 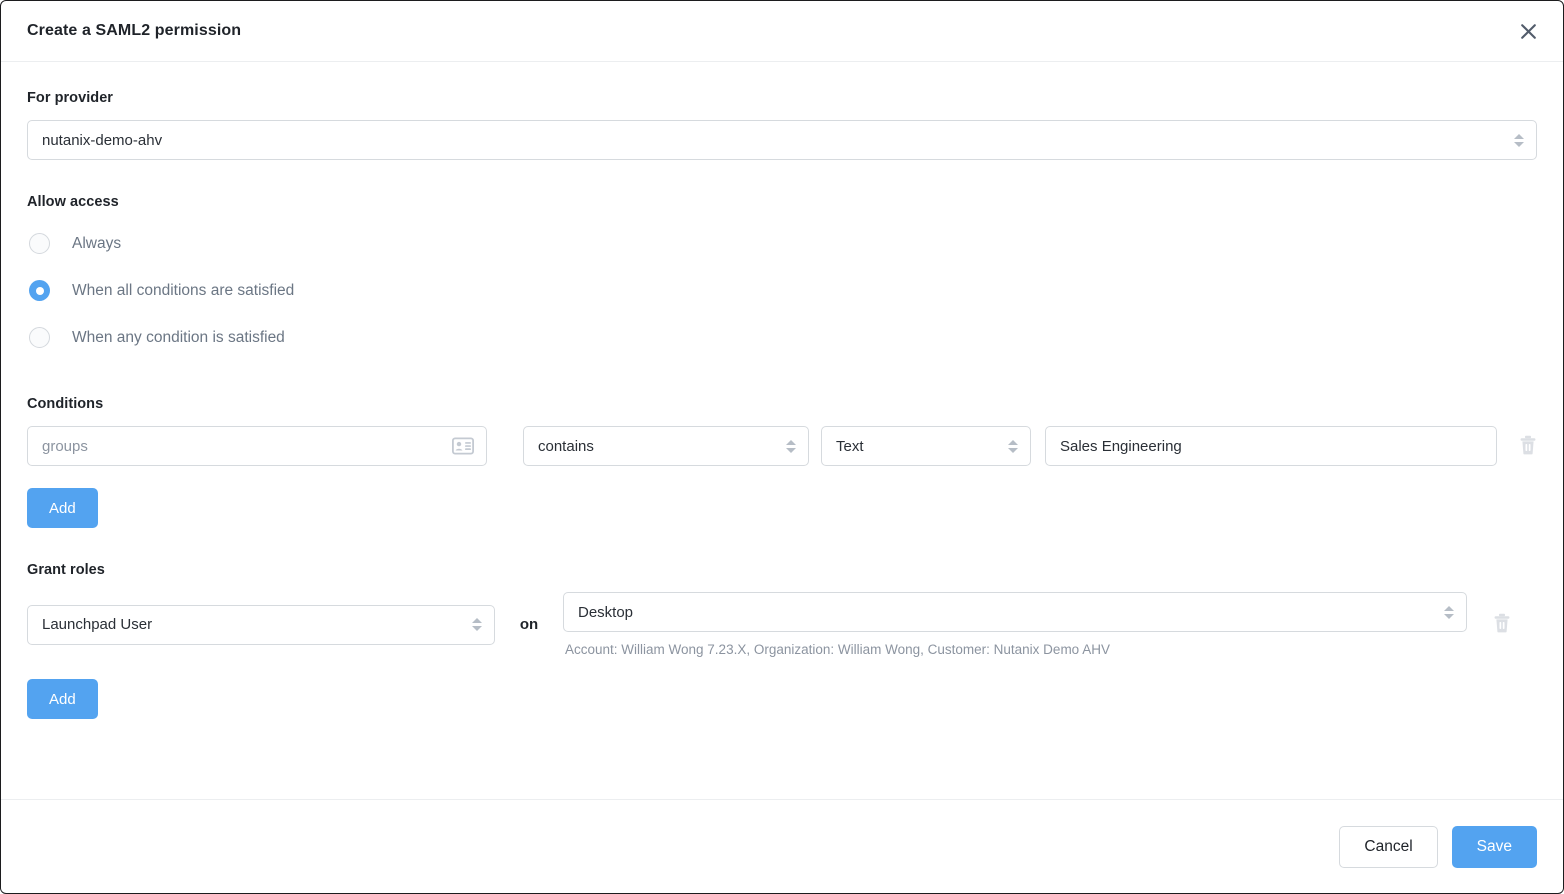 What do you see at coordinates (65, 404) in the screenshot?
I see `conditions-label: Conditions` at bounding box center [65, 404].